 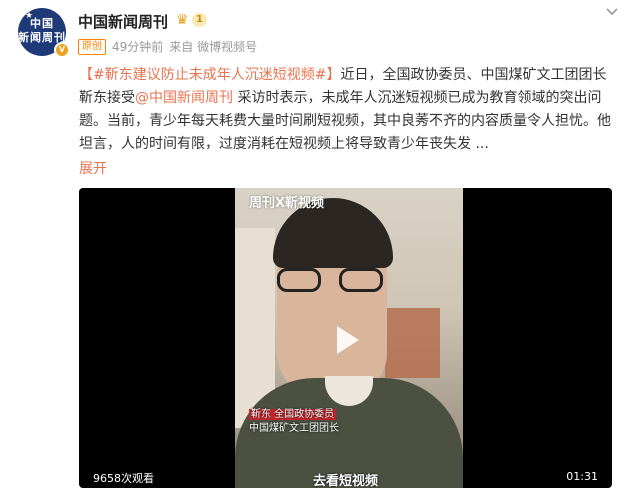 I want to click on hashtag-link: 【#靳东建议防止未成年人沉迷短视频#】, so click(x=209, y=75).